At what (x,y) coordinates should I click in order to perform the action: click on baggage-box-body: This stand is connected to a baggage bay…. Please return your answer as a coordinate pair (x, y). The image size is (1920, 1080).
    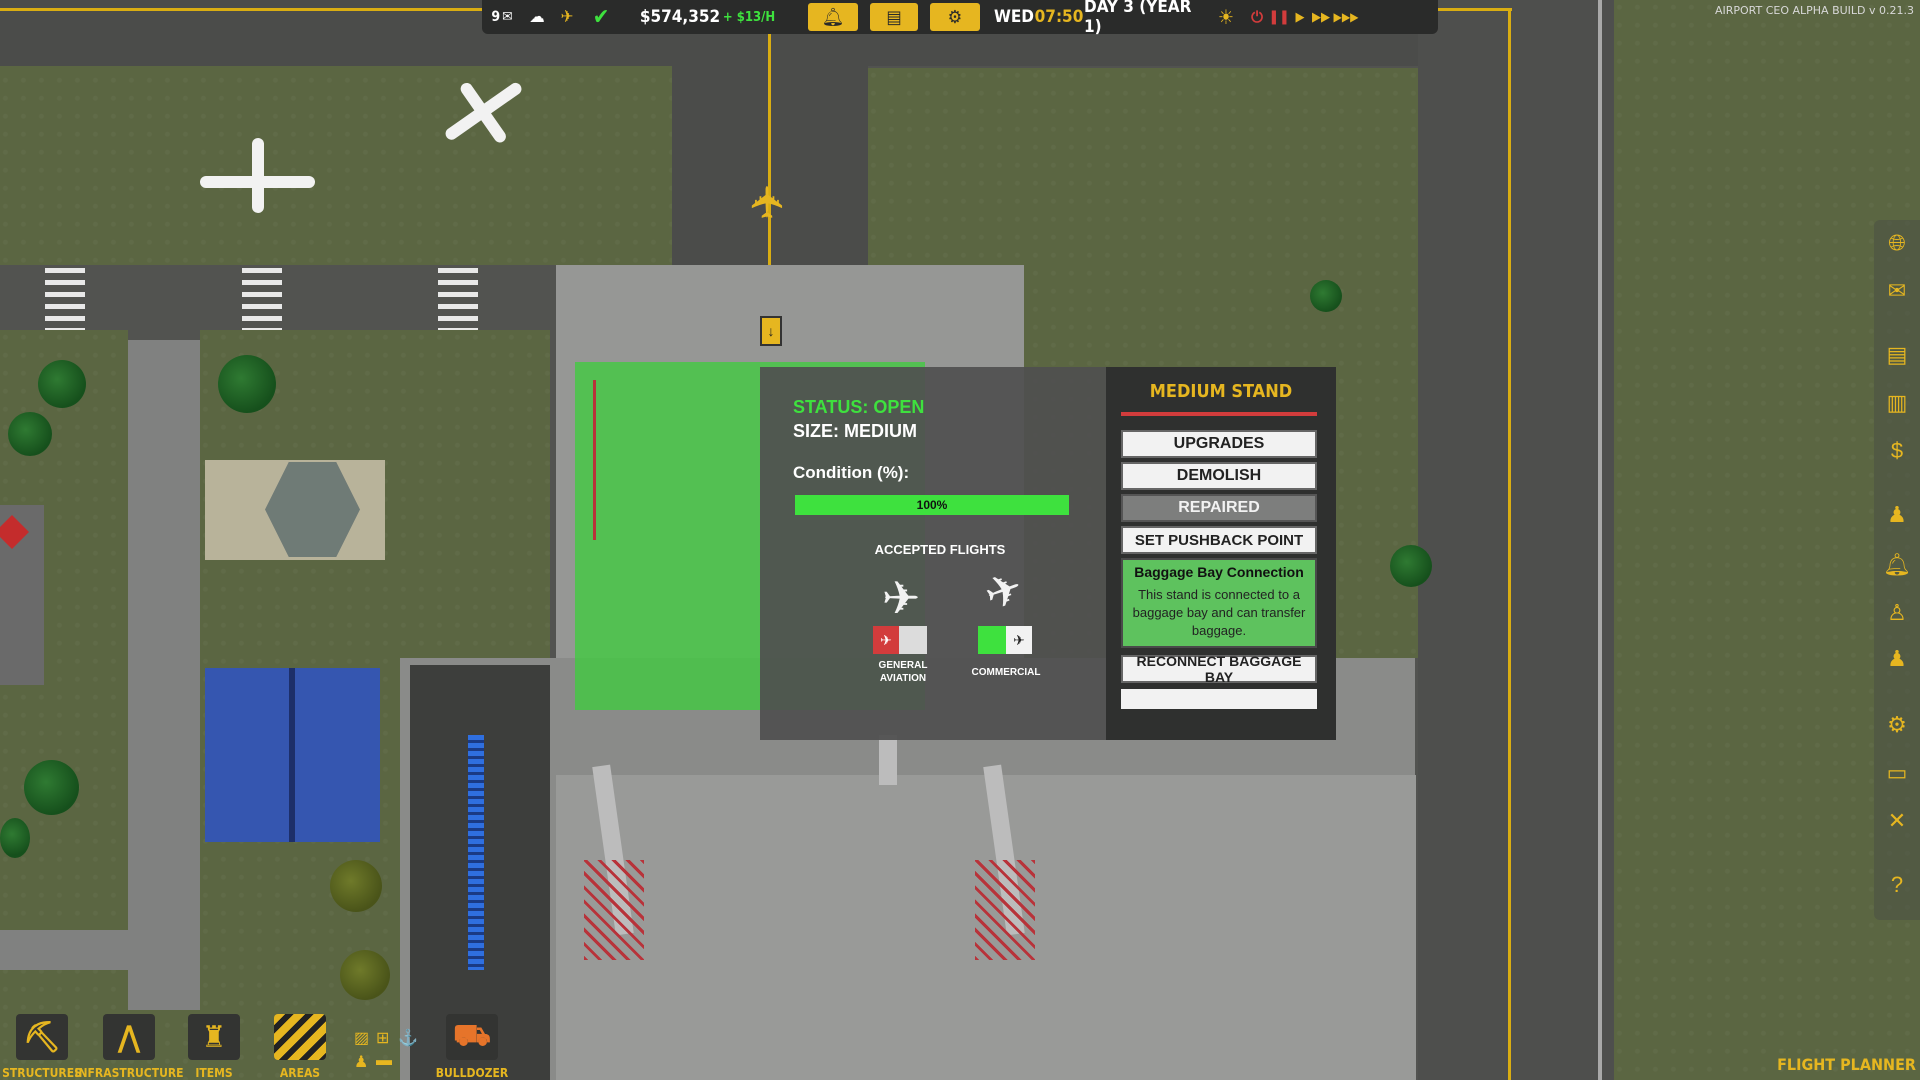
    Looking at the image, I should click on (1219, 612).